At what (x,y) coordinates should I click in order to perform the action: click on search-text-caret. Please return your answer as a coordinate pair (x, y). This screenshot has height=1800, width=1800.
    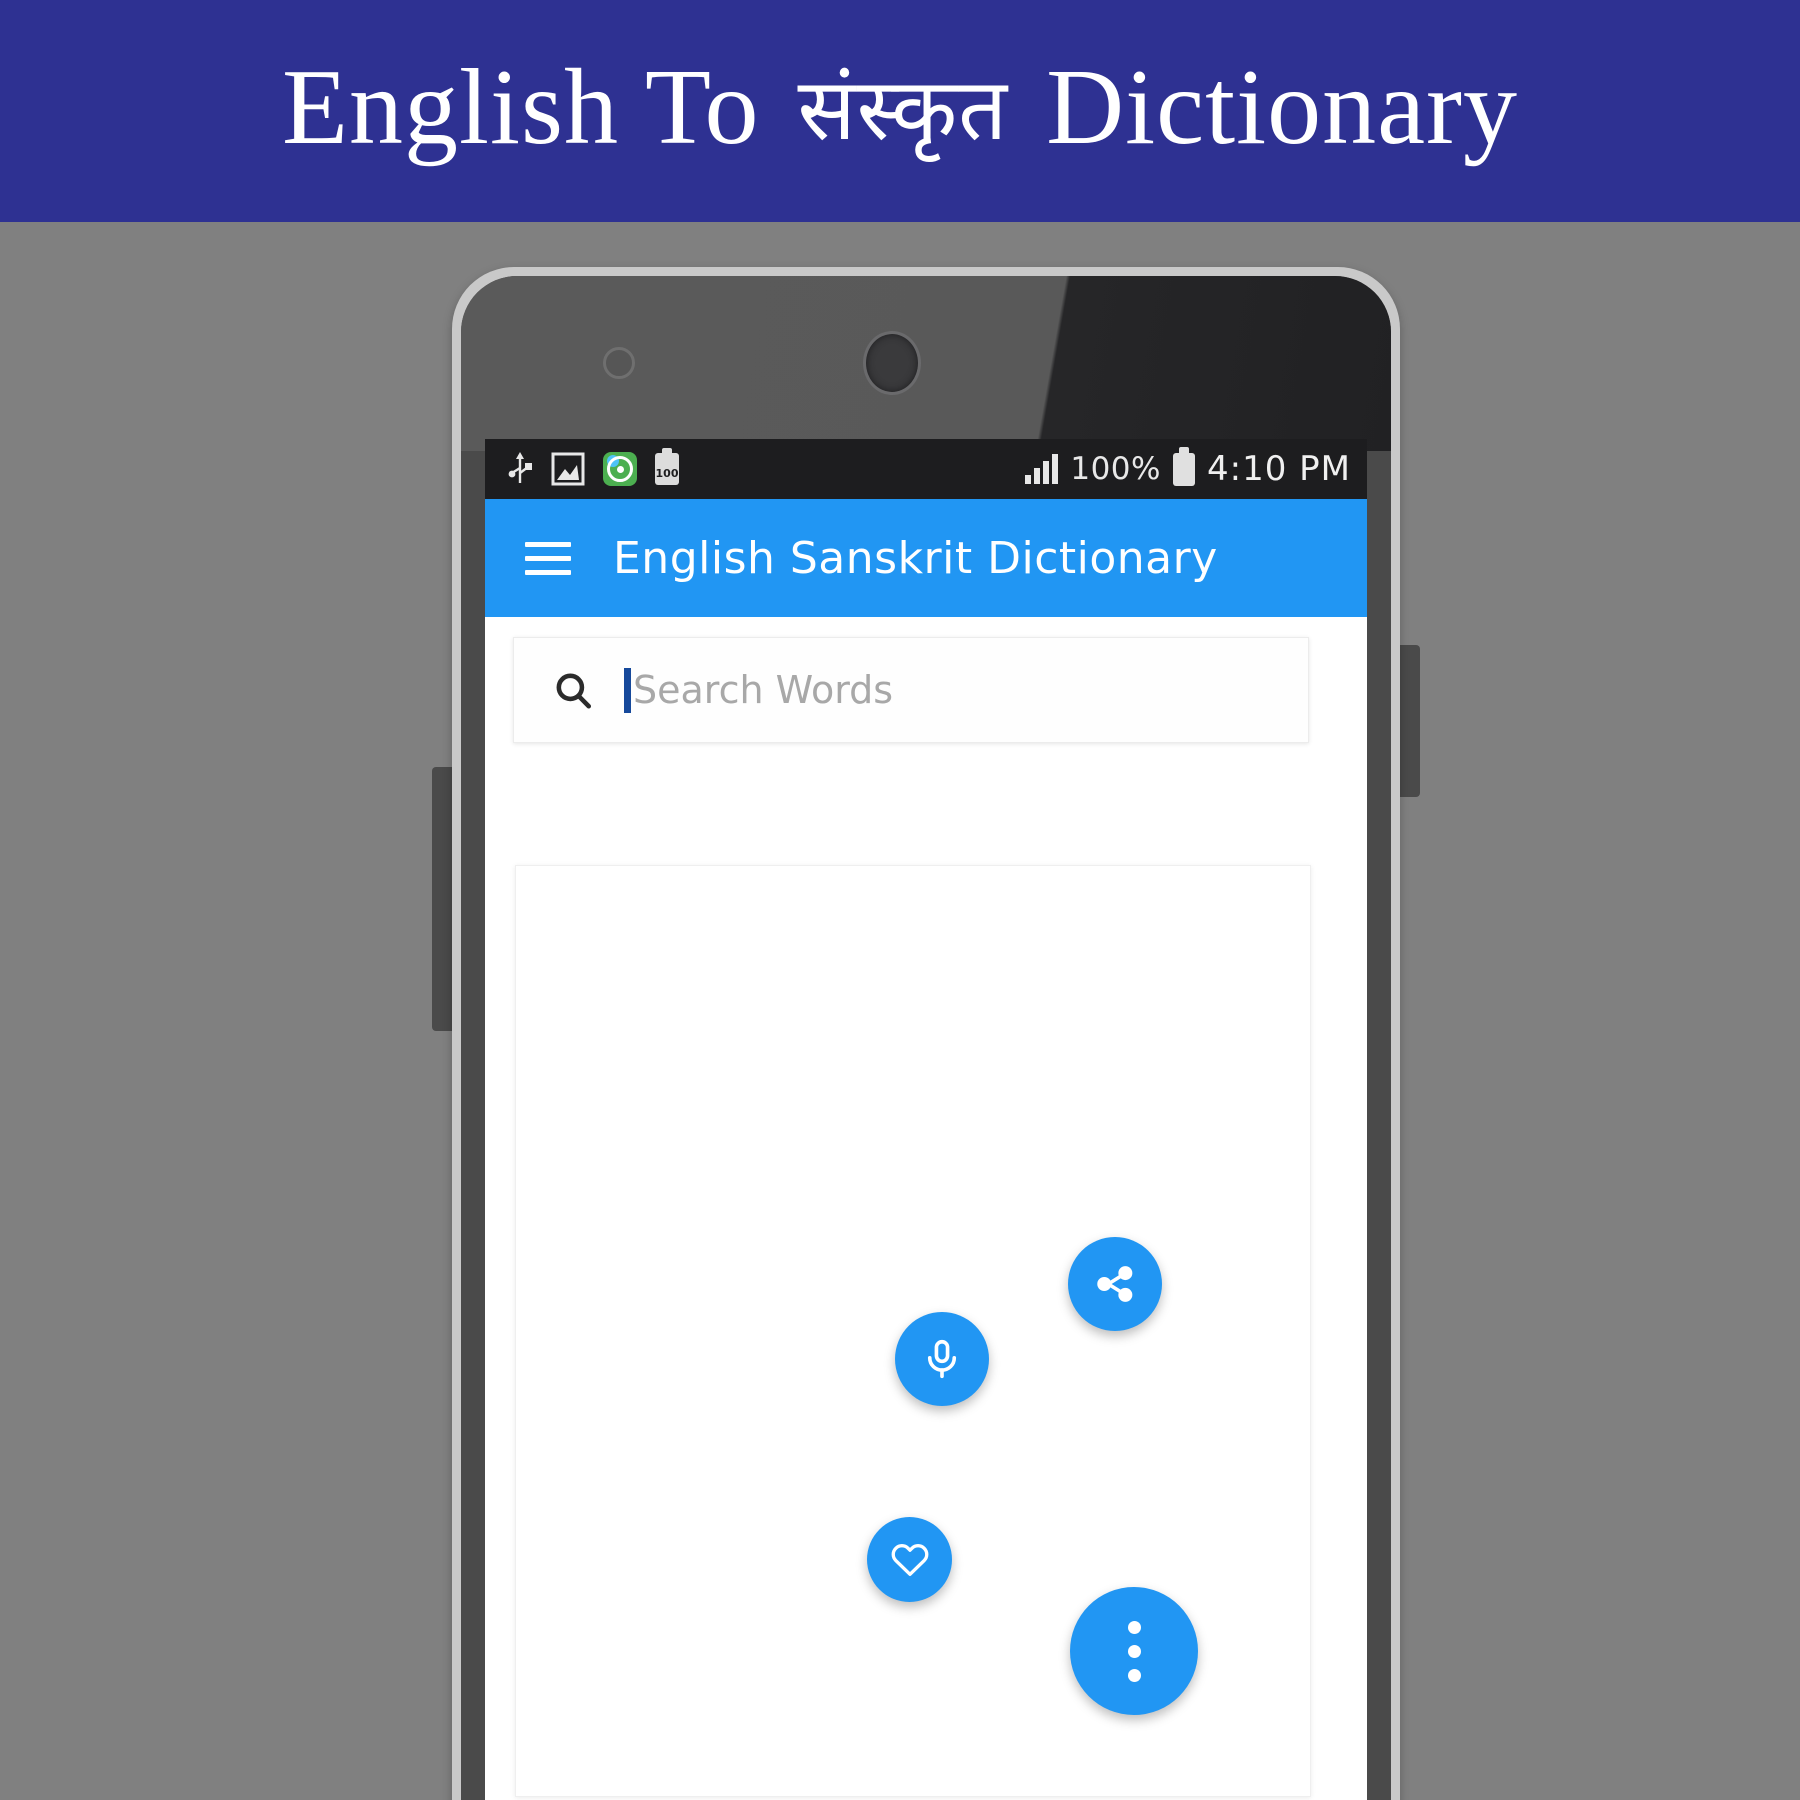
    Looking at the image, I should click on (627, 690).